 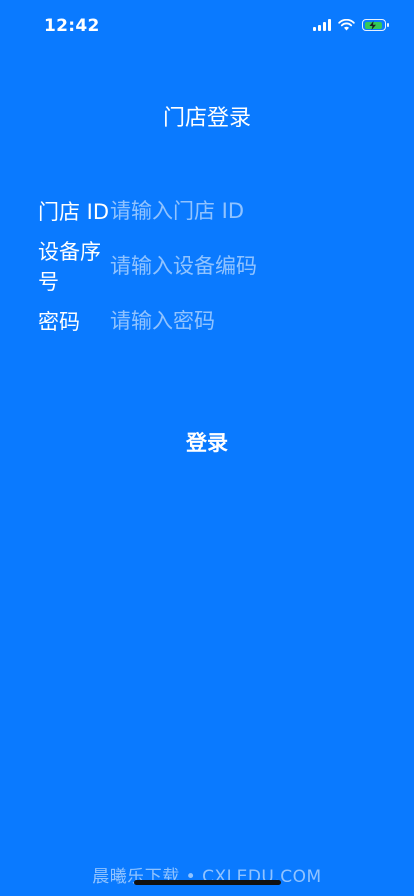 I want to click on home-indicator, so click(x=207, y=882).